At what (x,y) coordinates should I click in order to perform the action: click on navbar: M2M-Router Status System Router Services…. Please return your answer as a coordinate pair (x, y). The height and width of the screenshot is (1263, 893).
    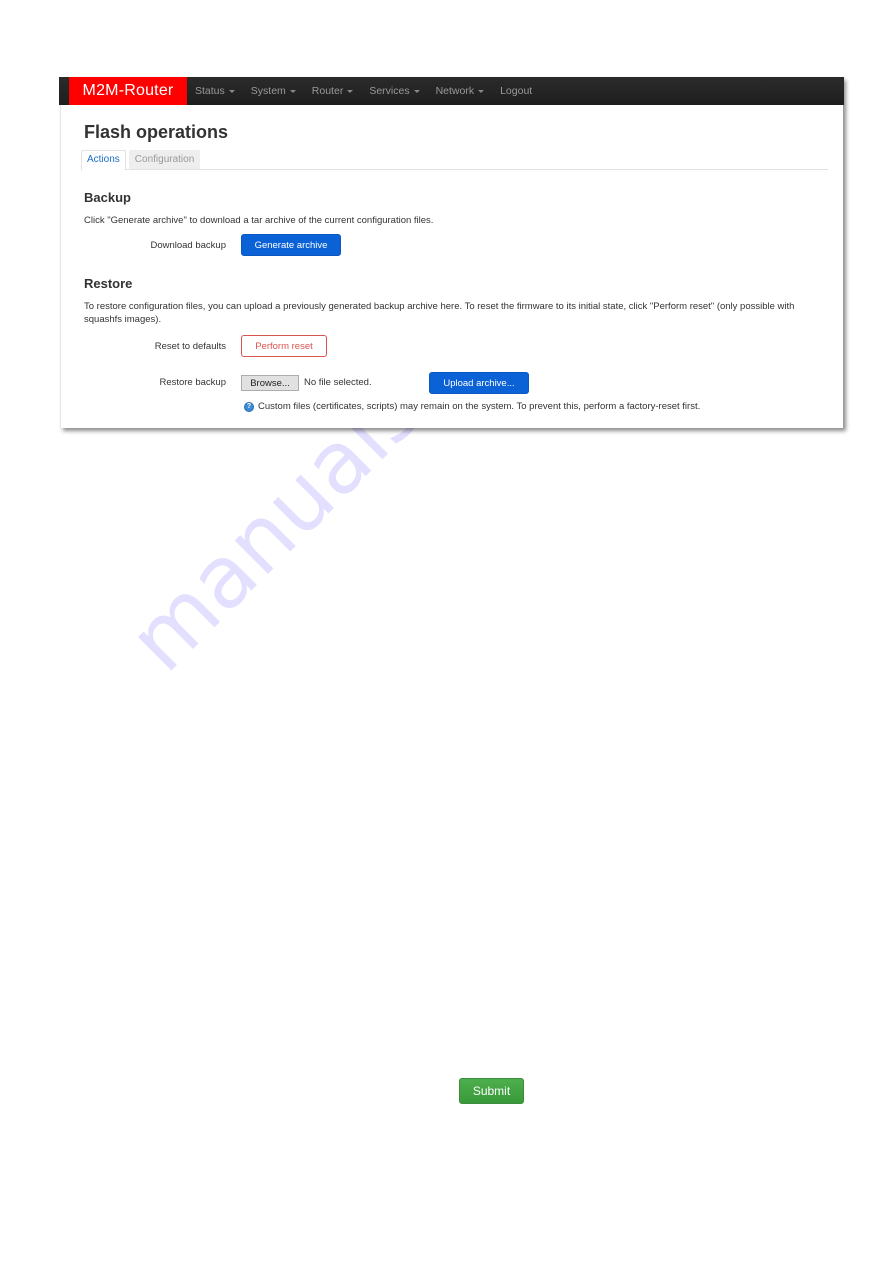
    Looking at the image, I should click on (451, 91).